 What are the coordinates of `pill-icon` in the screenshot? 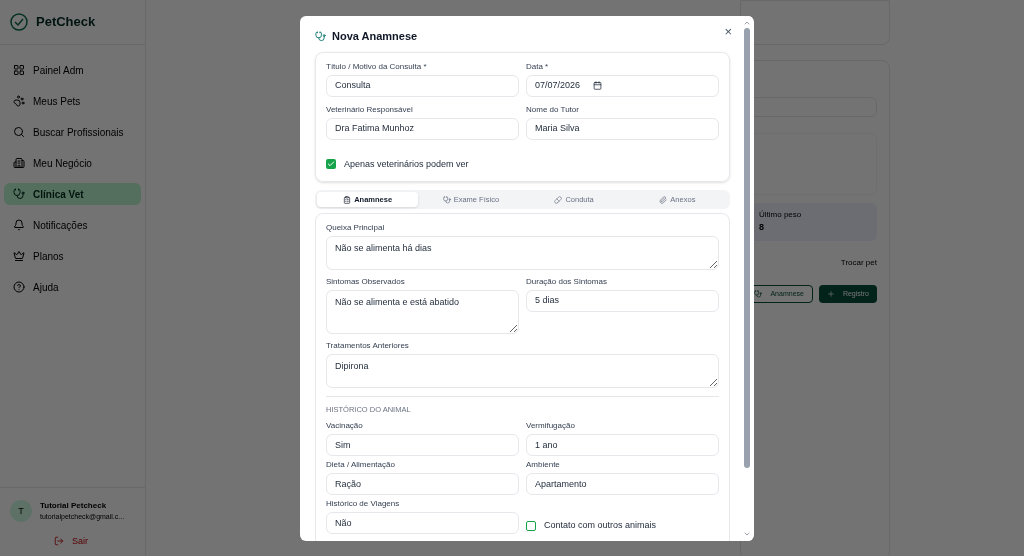 It's located at (558, 199).